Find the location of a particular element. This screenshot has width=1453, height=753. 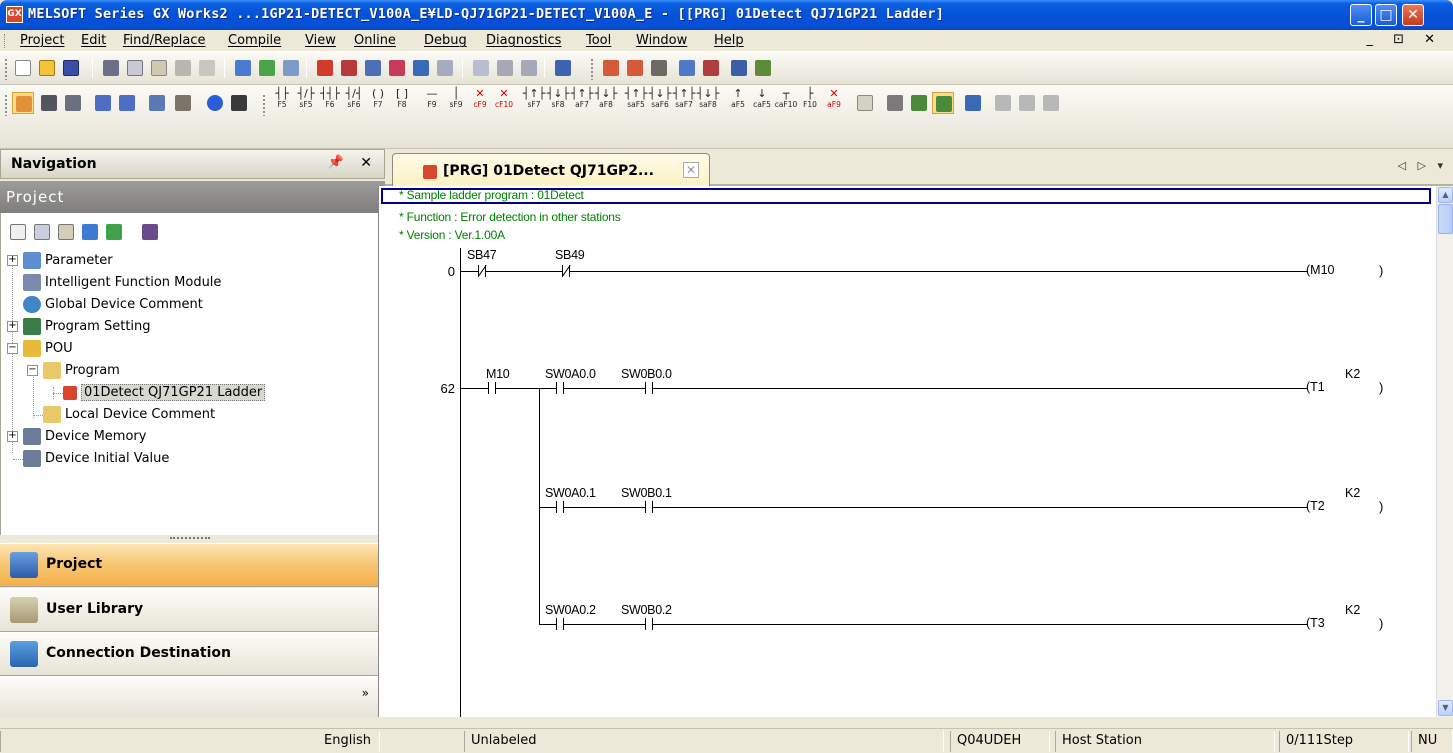

cut-icon is located at coordinates (111, 68).